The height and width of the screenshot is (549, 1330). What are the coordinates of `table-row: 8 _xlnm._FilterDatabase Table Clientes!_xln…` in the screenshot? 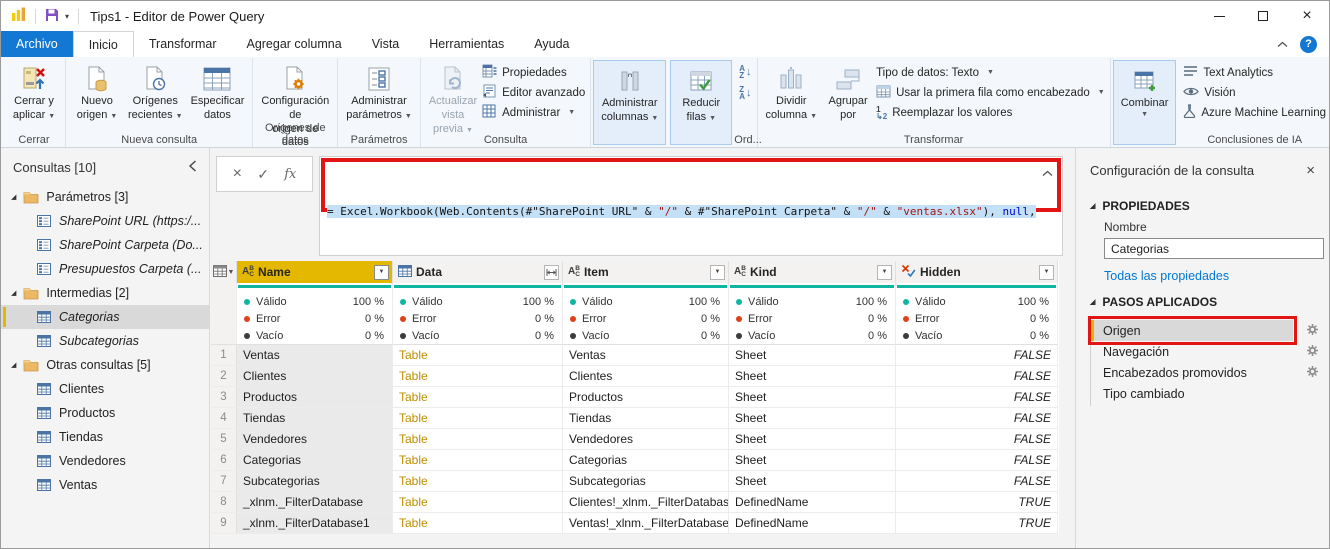 It's located at (635, 502).